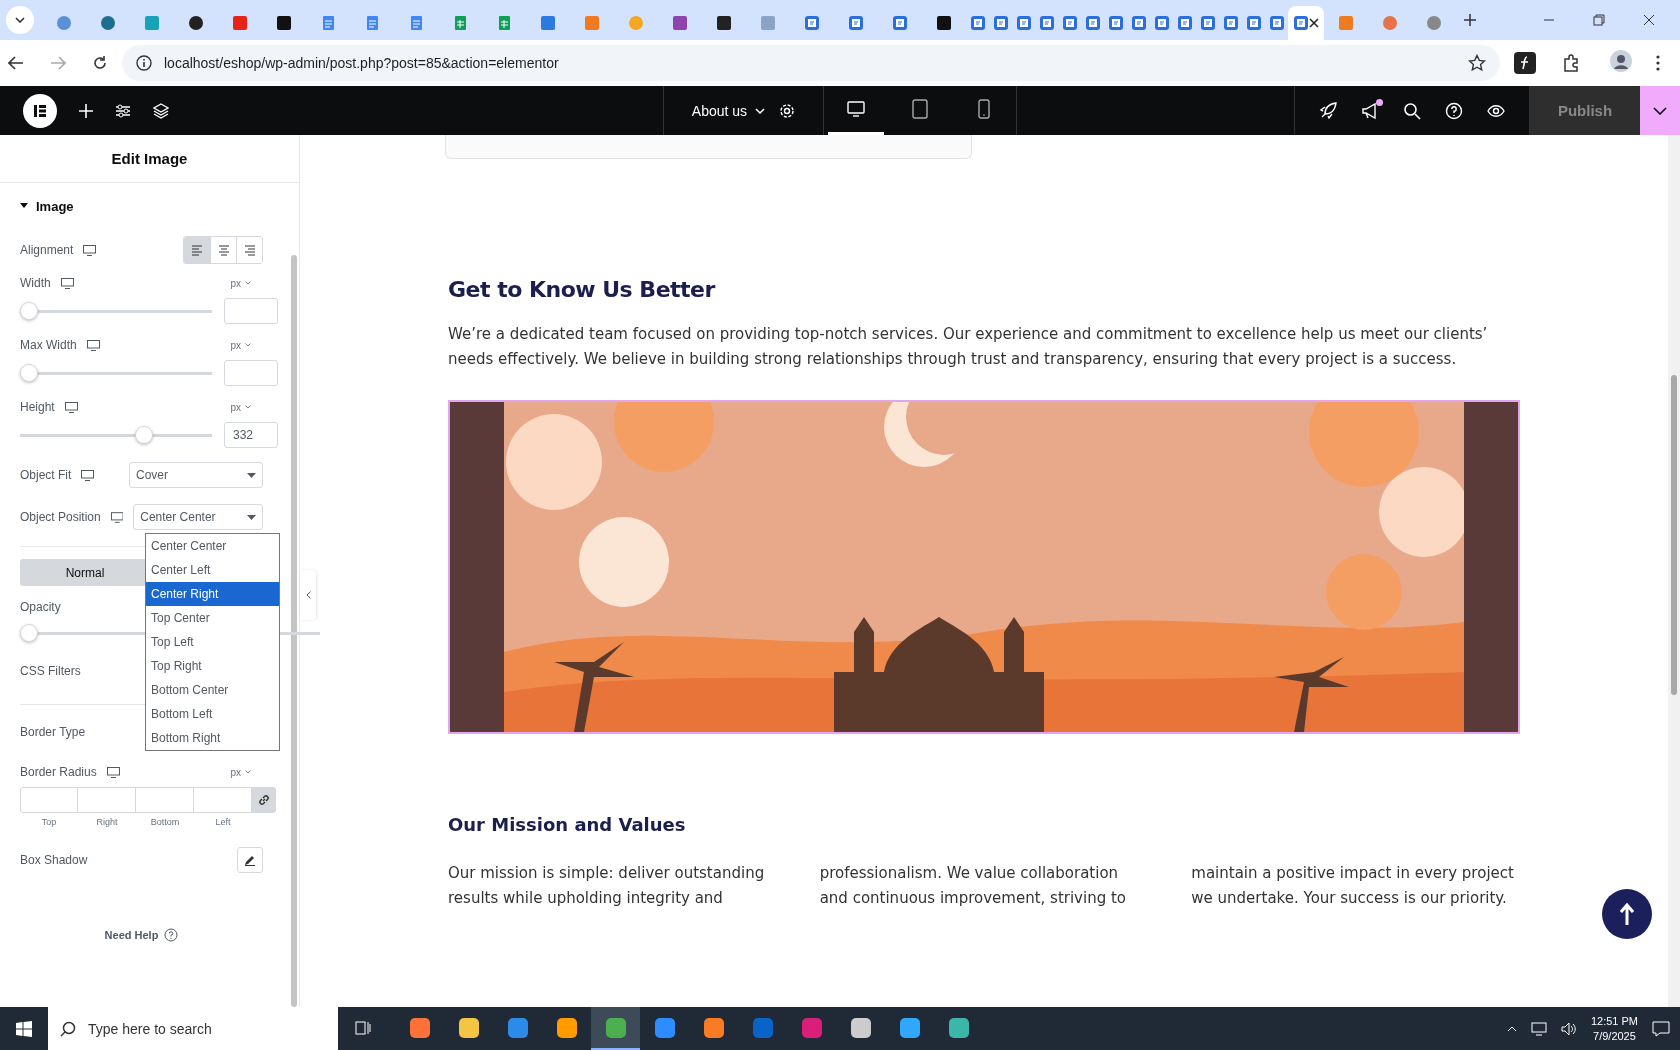 The width and height of the screenshot is (1680, 1050). Describe the element at coordinates (107, 822) in the screenshot. I see `dimension-label: Right` at that location.